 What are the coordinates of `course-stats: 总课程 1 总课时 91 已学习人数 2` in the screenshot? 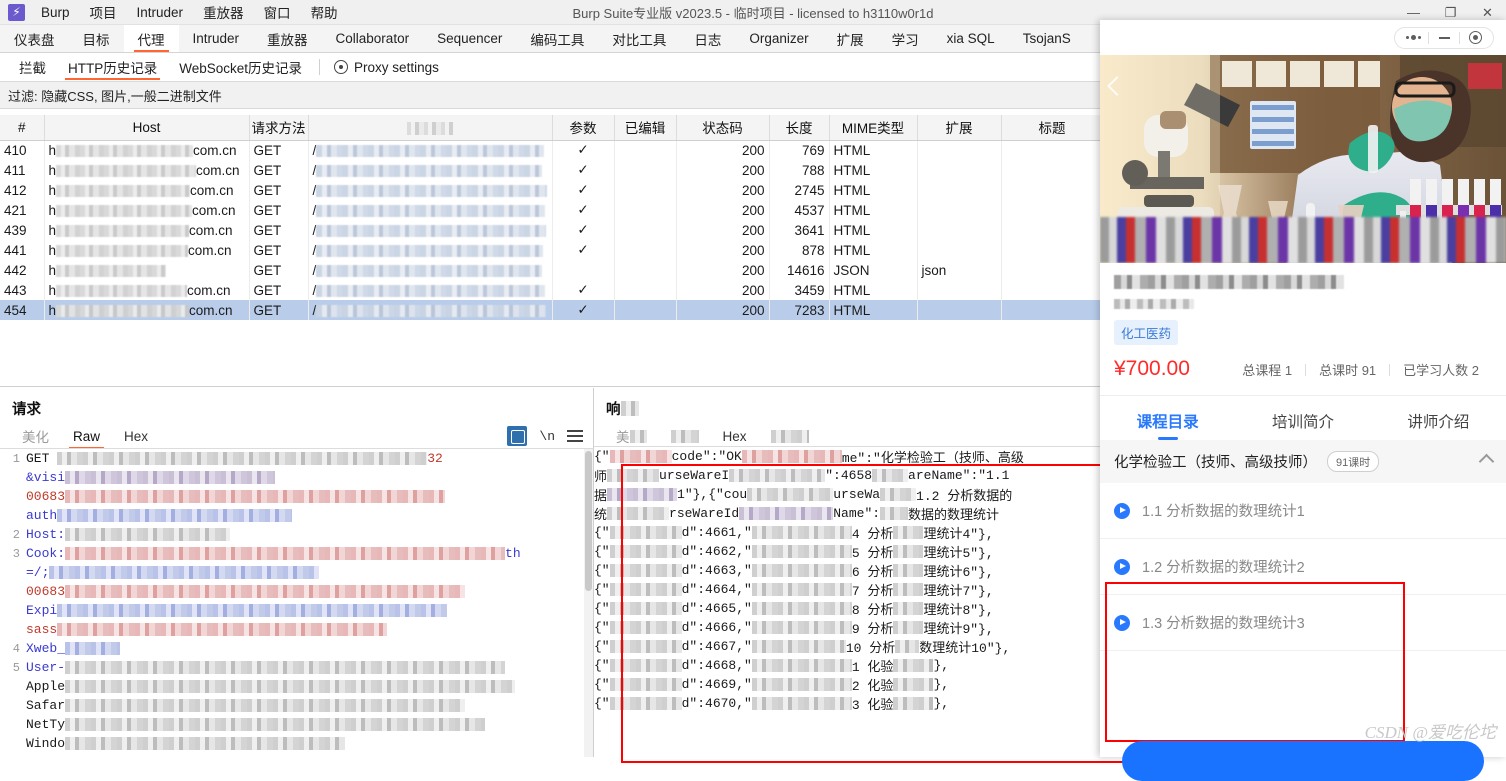 It's located at (1360, 369).